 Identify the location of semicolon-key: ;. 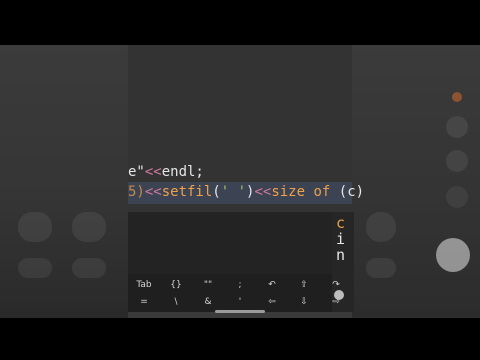
(240, 285).